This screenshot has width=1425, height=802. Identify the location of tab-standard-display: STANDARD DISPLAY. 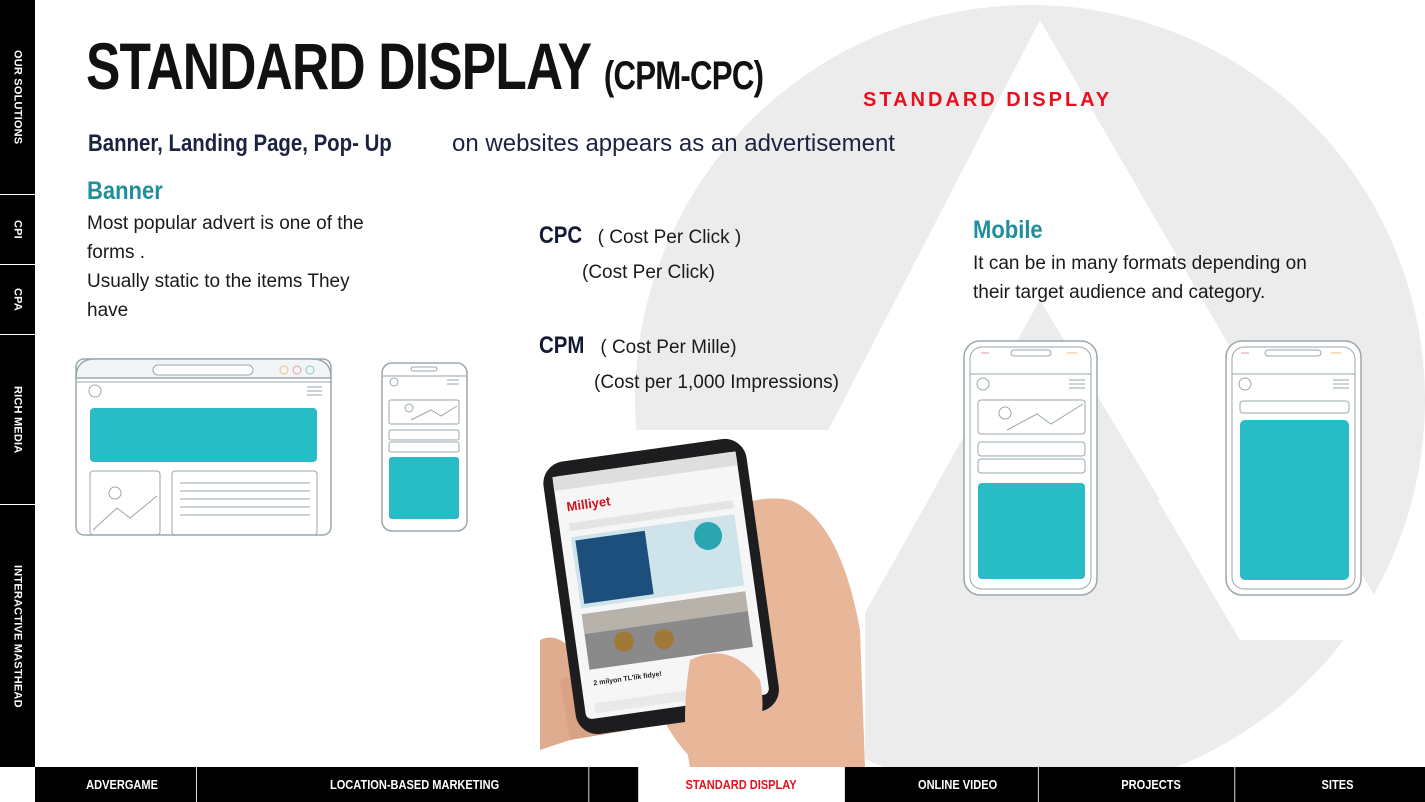
(741, 784).